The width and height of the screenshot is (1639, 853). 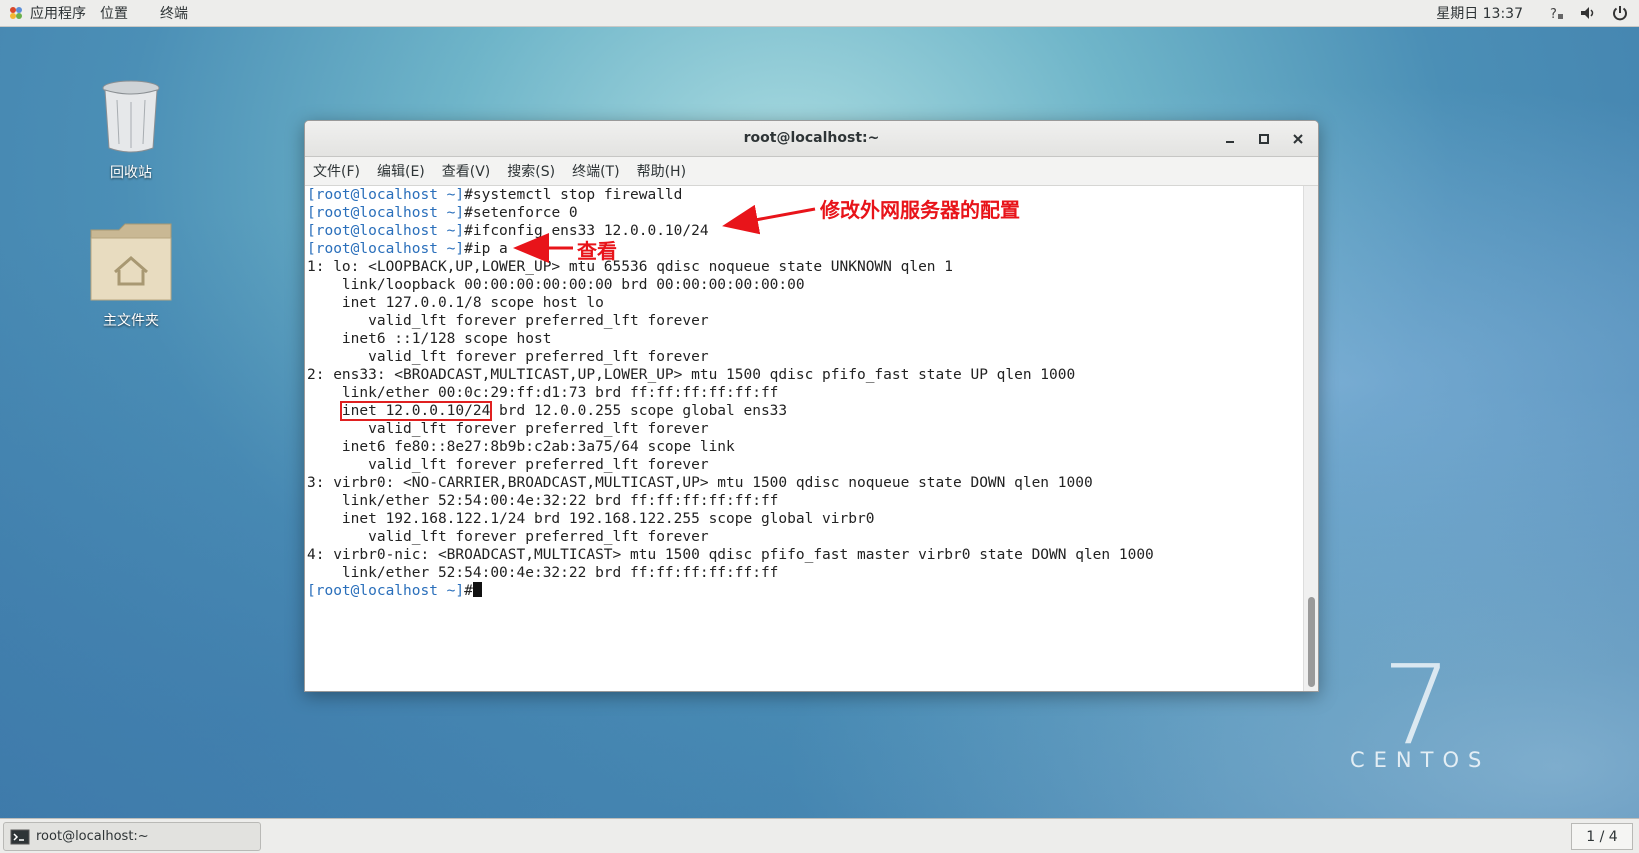 What do you see at coordinates (597, 251) in the screenshot?
I see `annotation-view-note: 查看` at bounding box center [597, 251].